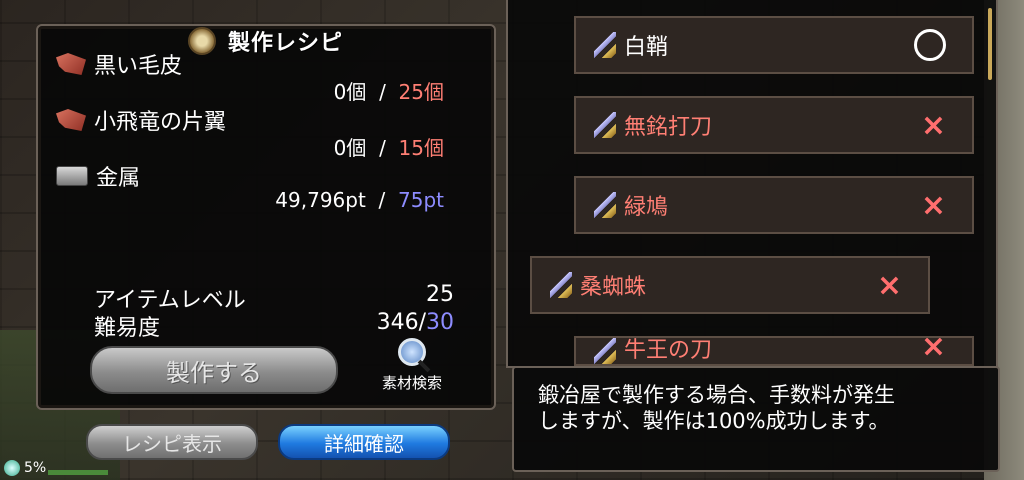 Image resolution: width=1024 pixels, height=480 pixels. I want to click on info-message-box: 鍛冶屋で製作する場合、手数料が発生 しますが、製作は100%成功します。, so click(756, 419).